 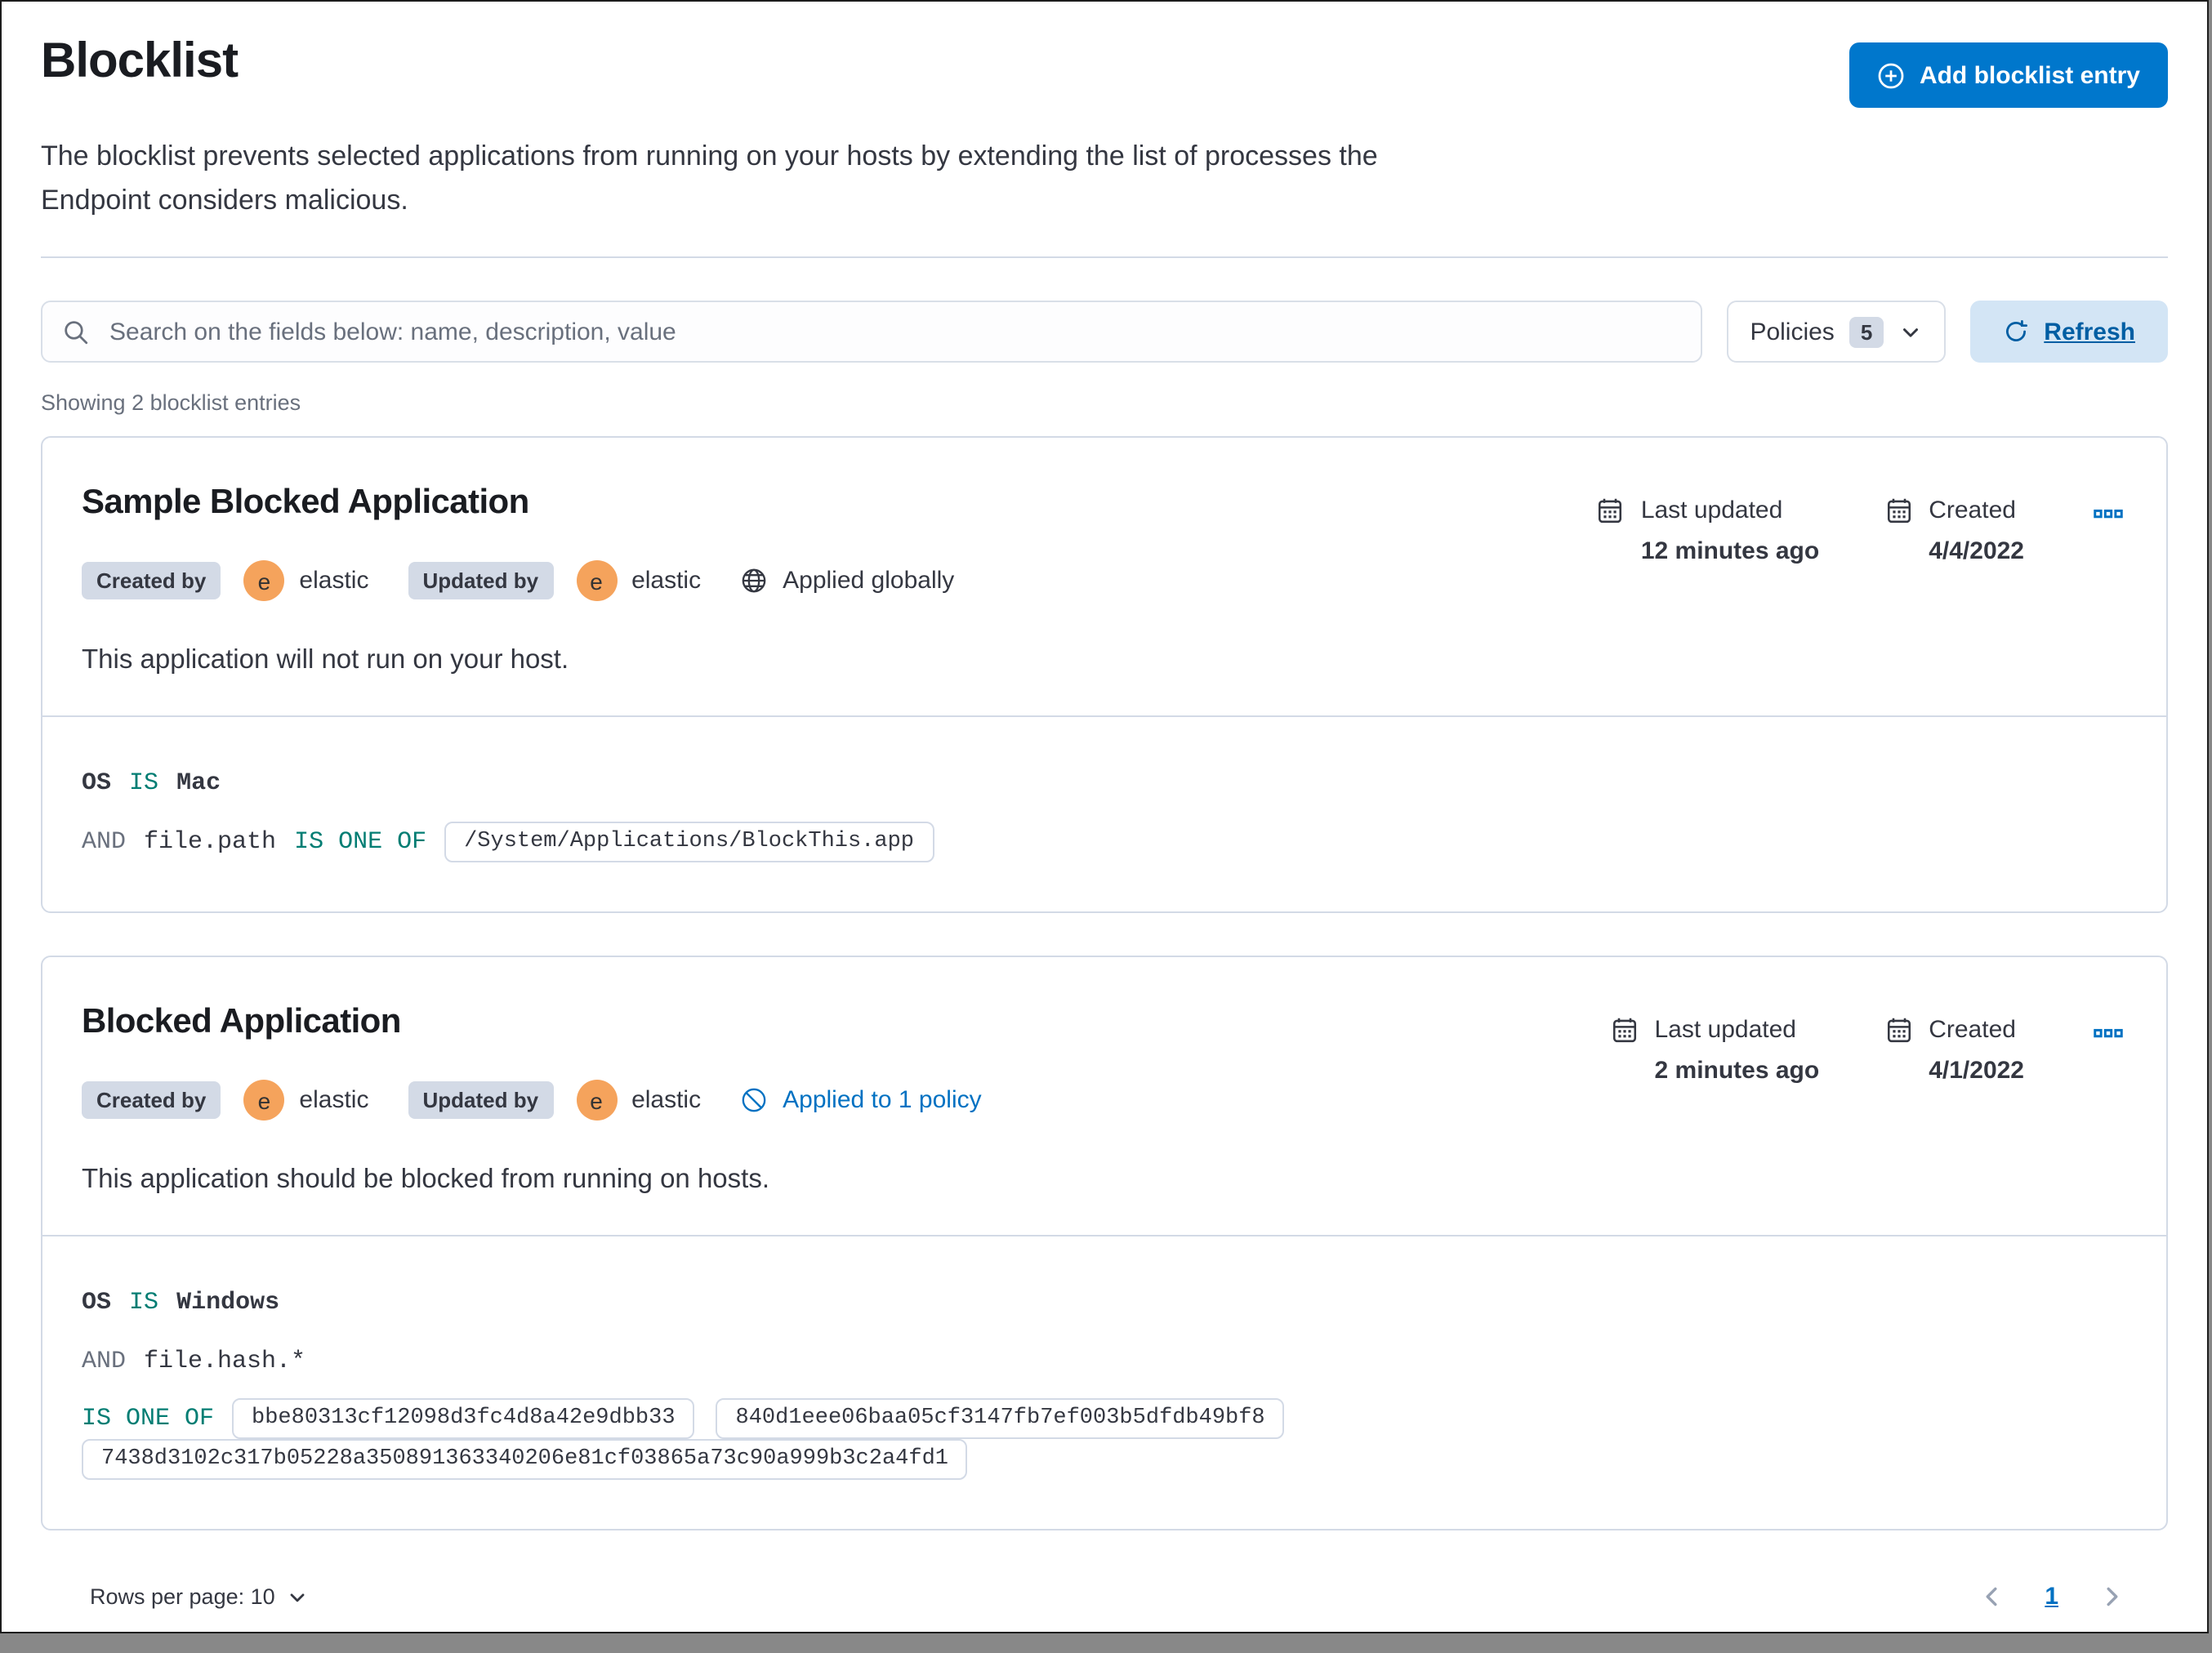 What do you see at coordinates (1866, 331) in the screenshot?
I see `policies-count-badge: 5` at bounding box center [1866, 331].